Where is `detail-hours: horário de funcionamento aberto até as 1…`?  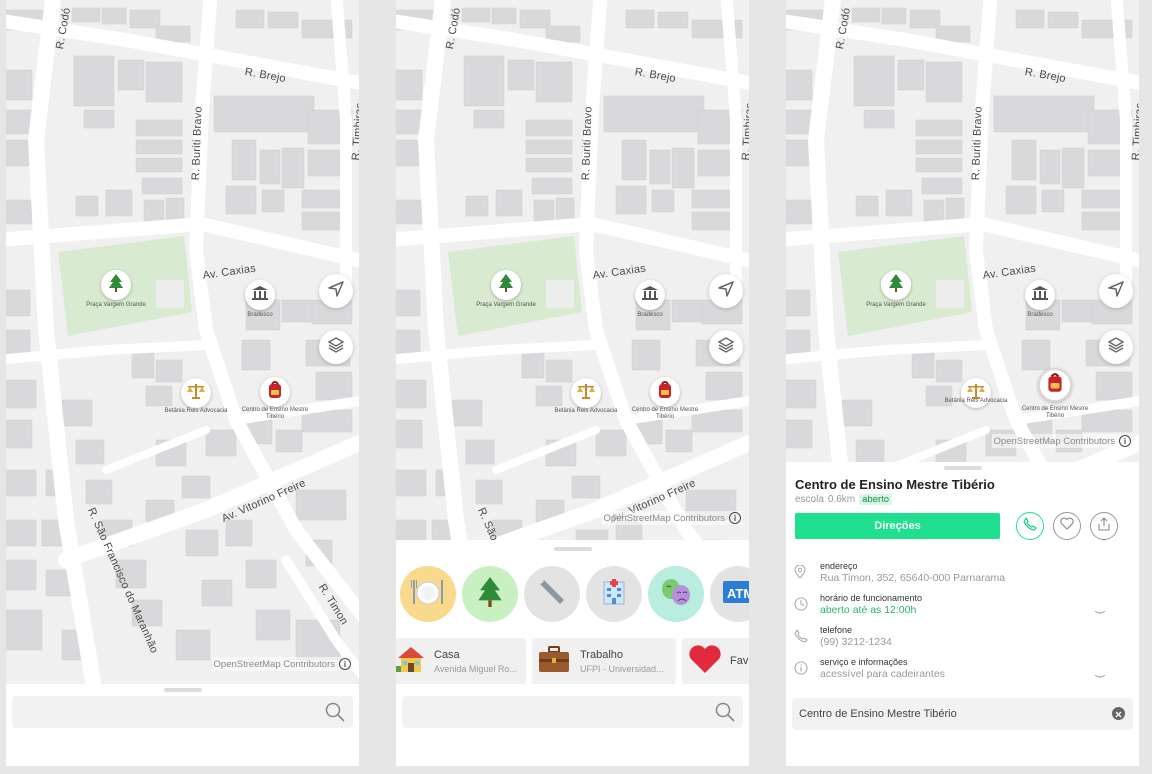
detail-hours: horário de funcionamento aberto até as 1… is located at coordinates (964, 607).